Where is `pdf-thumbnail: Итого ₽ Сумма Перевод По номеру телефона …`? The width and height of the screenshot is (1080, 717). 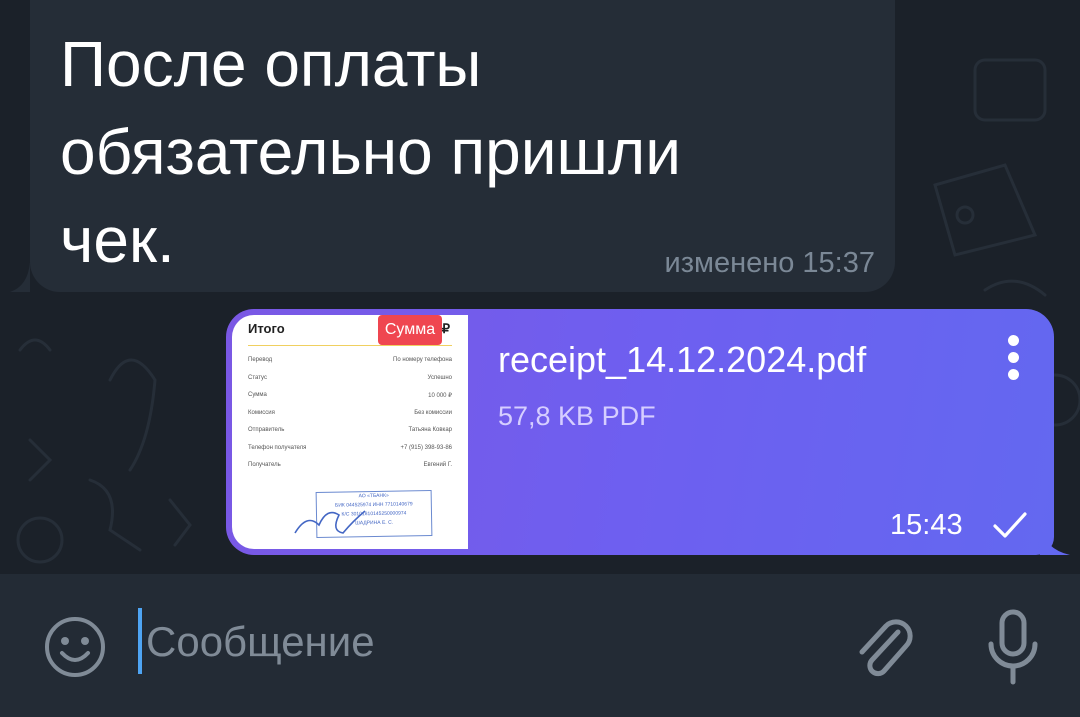 pdf-thumbnail: Итого ₽ Сумма Перевод По номеру телефона … is located at coordinates (350, 432).